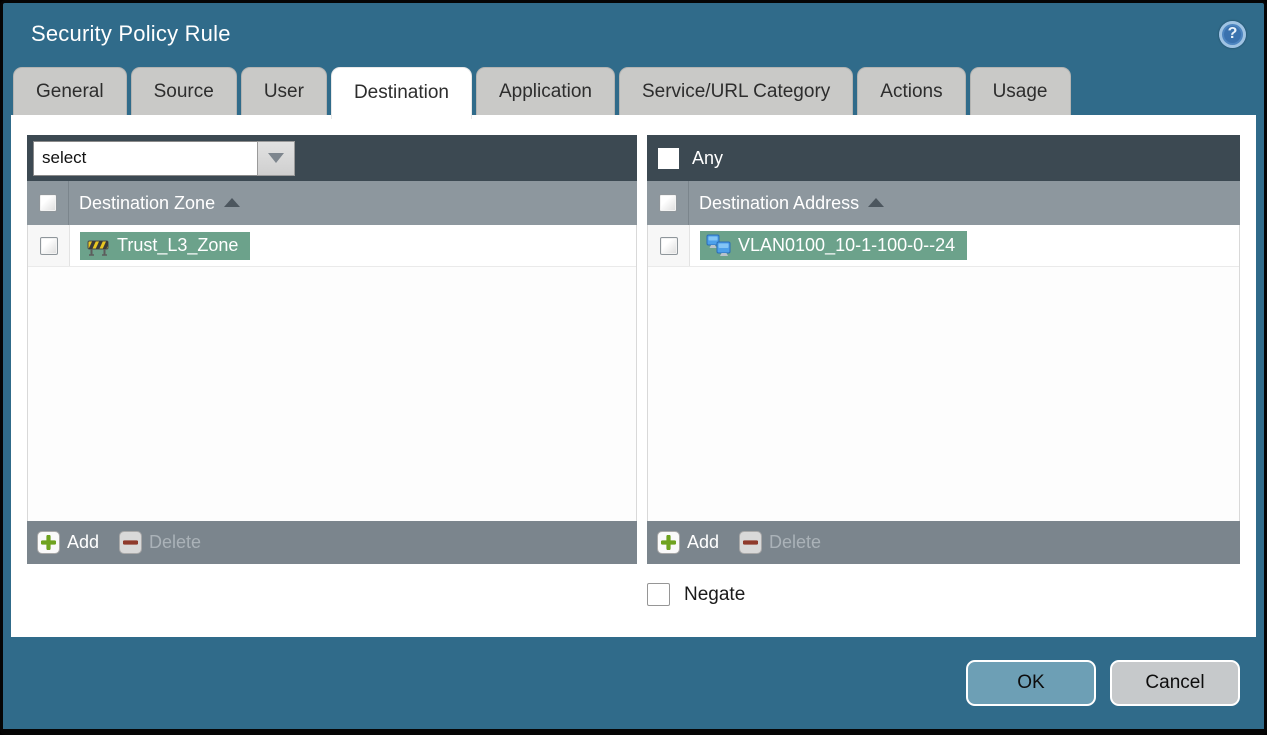 Image resolution: width=1267 pixels, height=735 pixels. Describe the element at coordinates (178, 245) in the screenshot. I see `zone-item-label: Trust_L3_Zone` at that location.